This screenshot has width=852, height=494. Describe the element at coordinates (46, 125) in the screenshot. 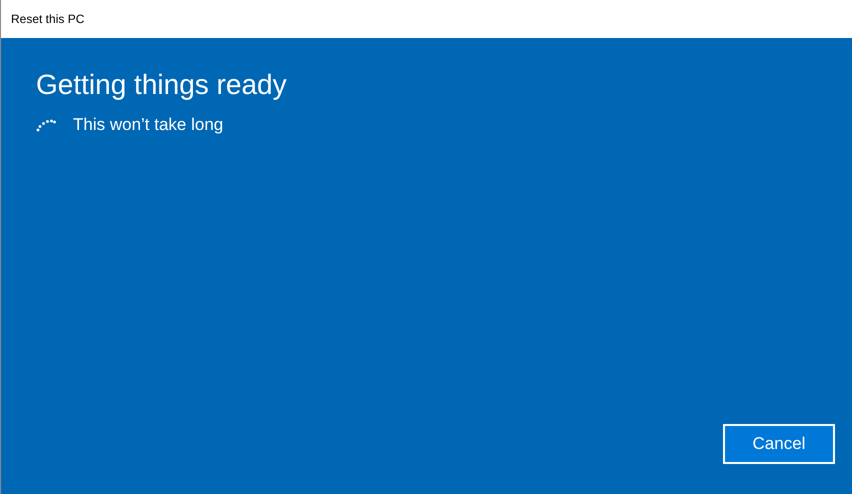

I see `spinner-icon` at that location.